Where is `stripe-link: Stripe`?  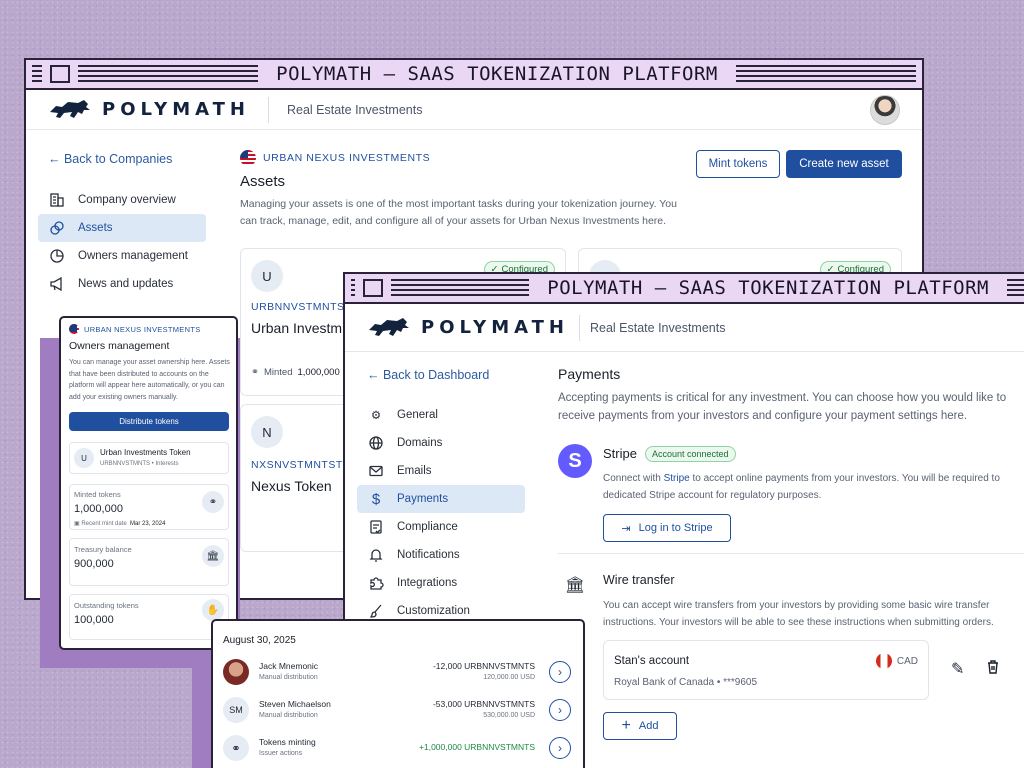 stripe-link: Stripe is located at coordinates (677, 478).